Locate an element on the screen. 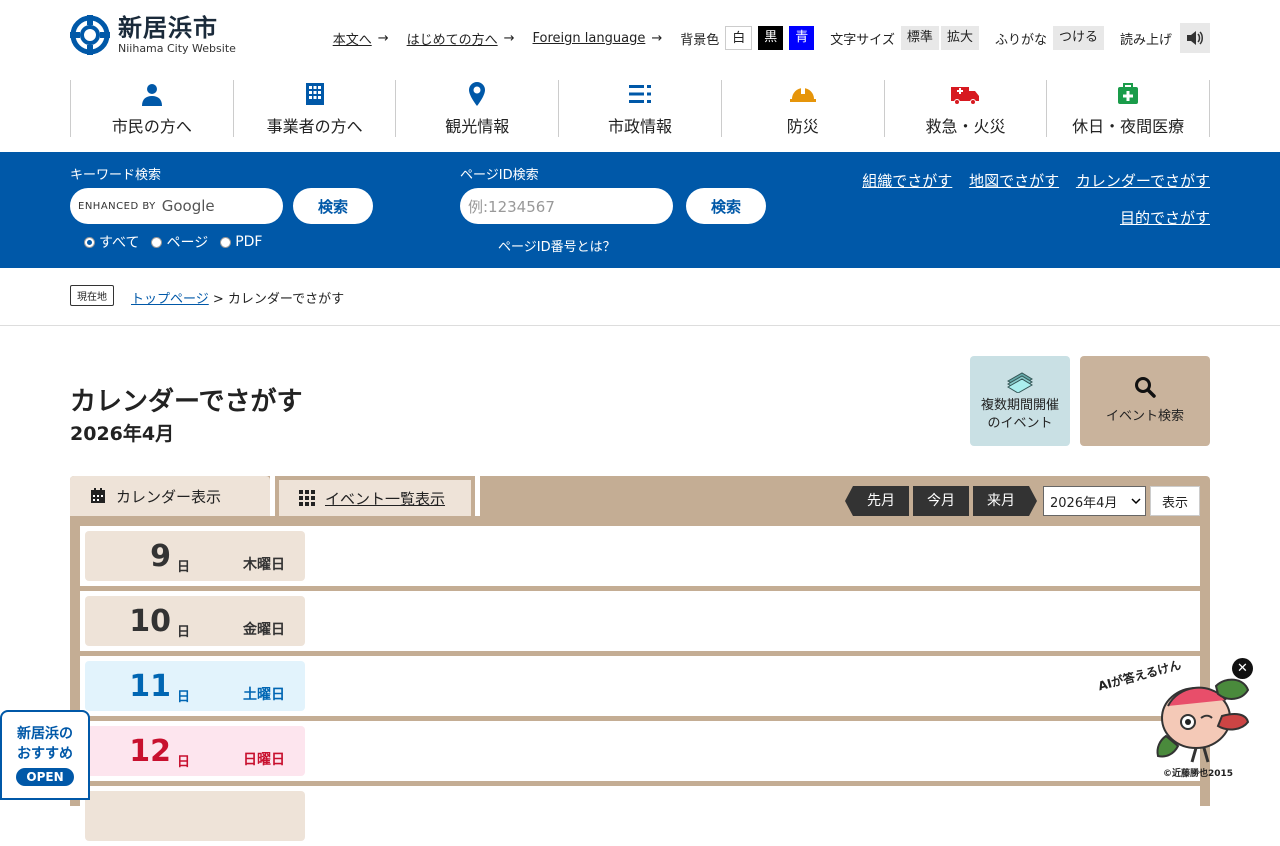  scope-pdf-radio: PDF is located at coordinates (241, 242).